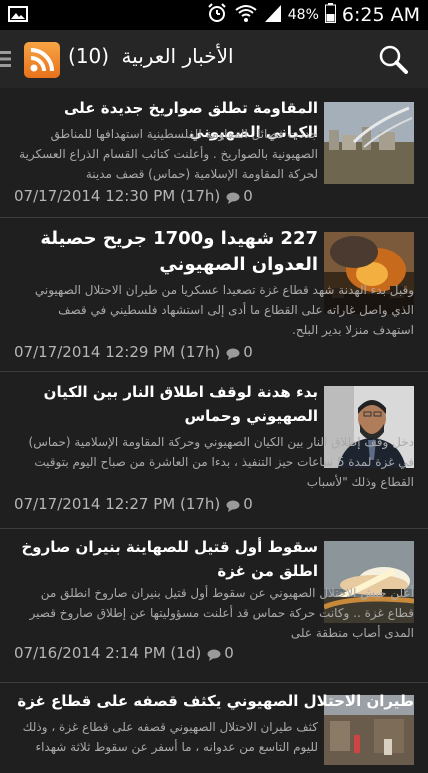  Describe the element at coordinates (217, 15) in the screenshot. I see `alarm-icon` at that location.